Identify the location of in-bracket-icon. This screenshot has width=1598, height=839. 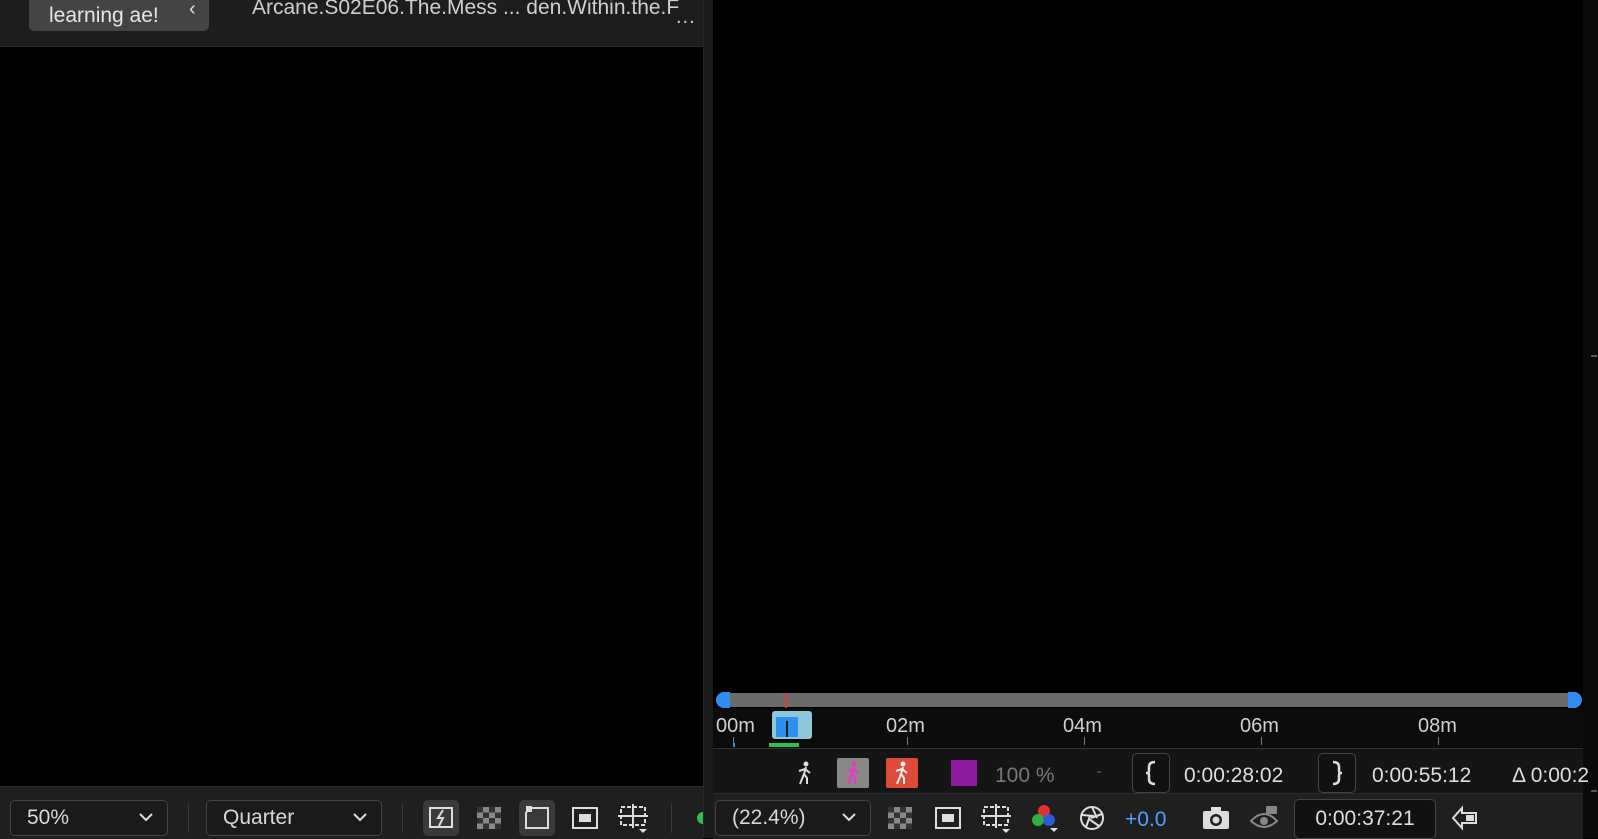
(1150, 773).